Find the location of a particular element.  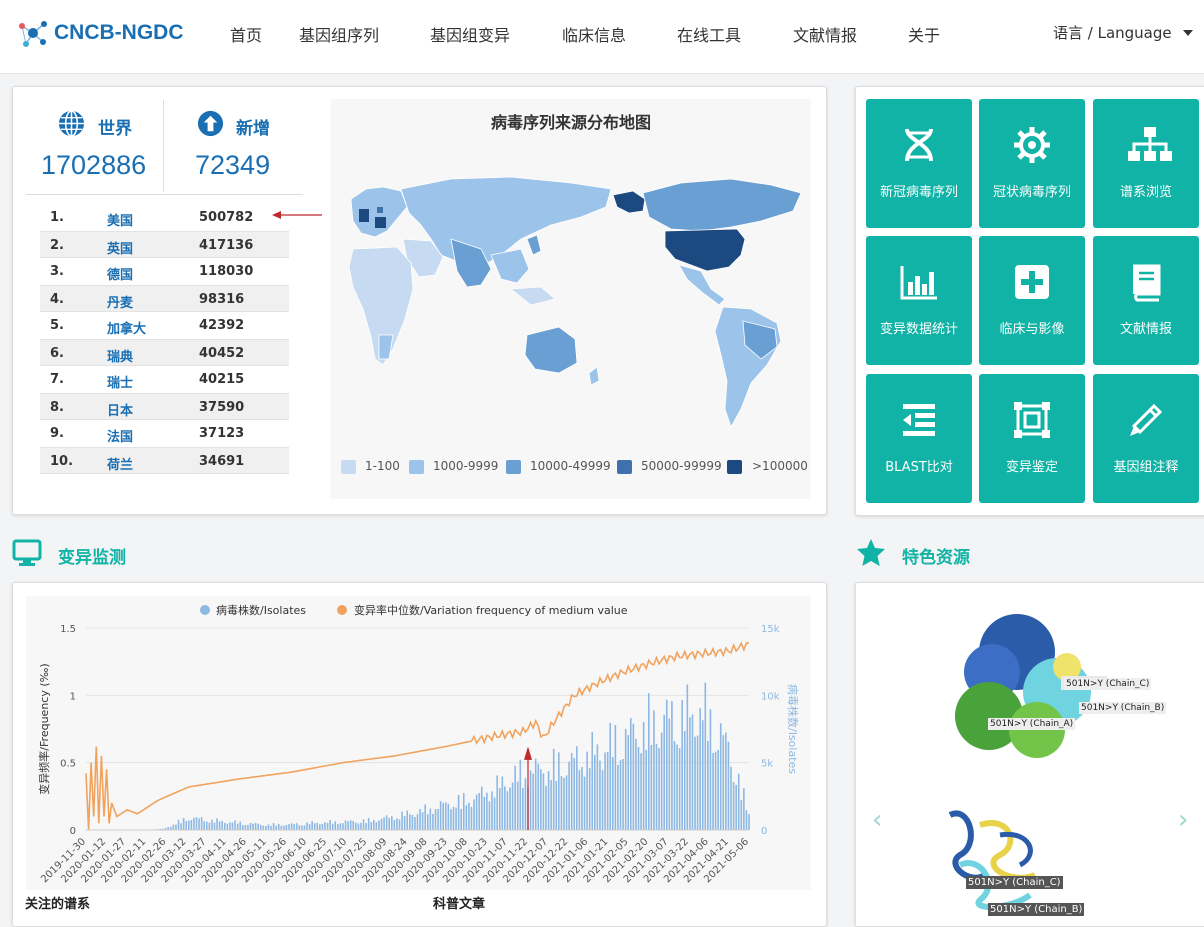

legend-label-isolates: 病毒株数/Isolates is located at coordinates (261, 610).